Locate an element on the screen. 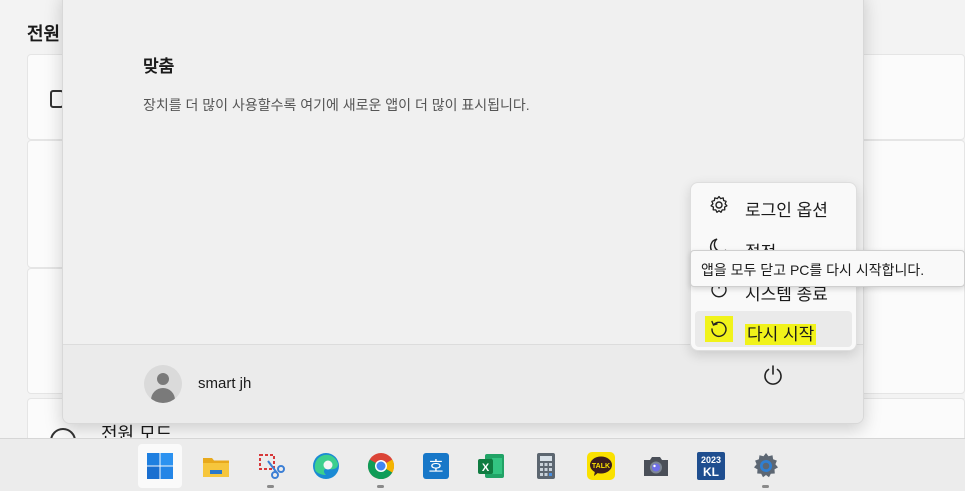 This screenshot has width=965, height=491. excel-icon: X is located at coordinates (491, 466).